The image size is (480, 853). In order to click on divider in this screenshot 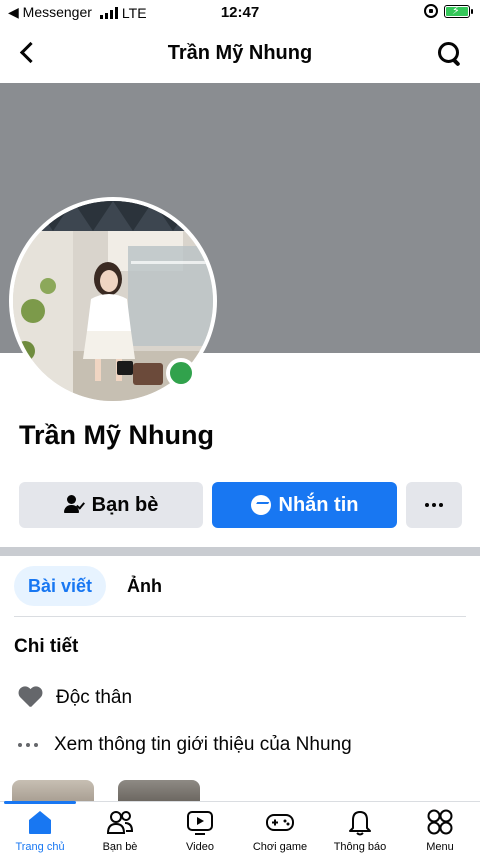, I will do `click(240, 616)`.